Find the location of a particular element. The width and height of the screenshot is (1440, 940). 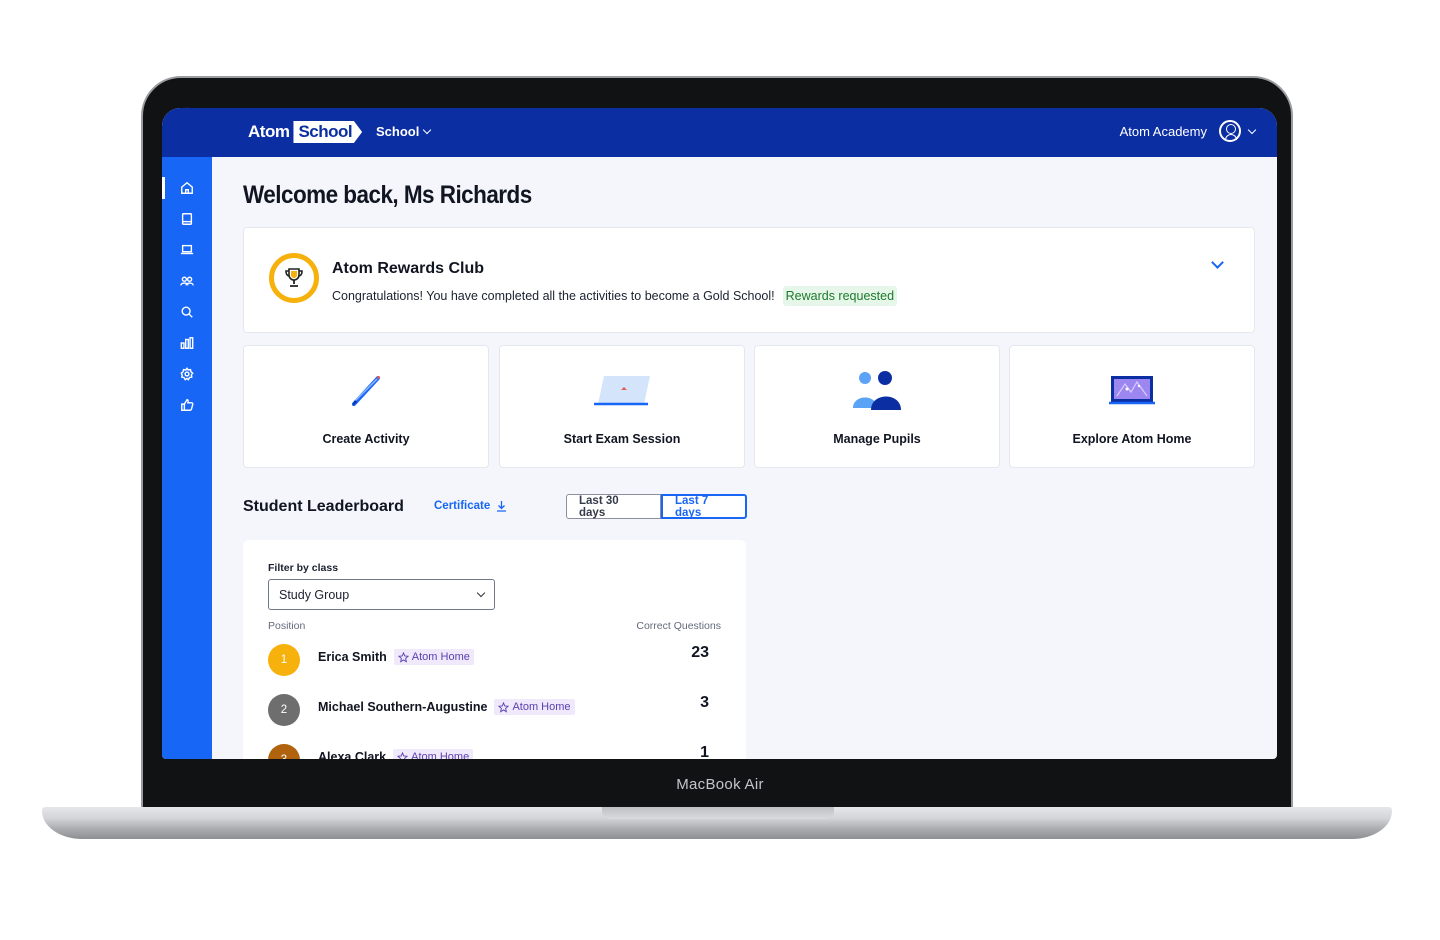

student-score: 3 is located at coordinates (704, 702).